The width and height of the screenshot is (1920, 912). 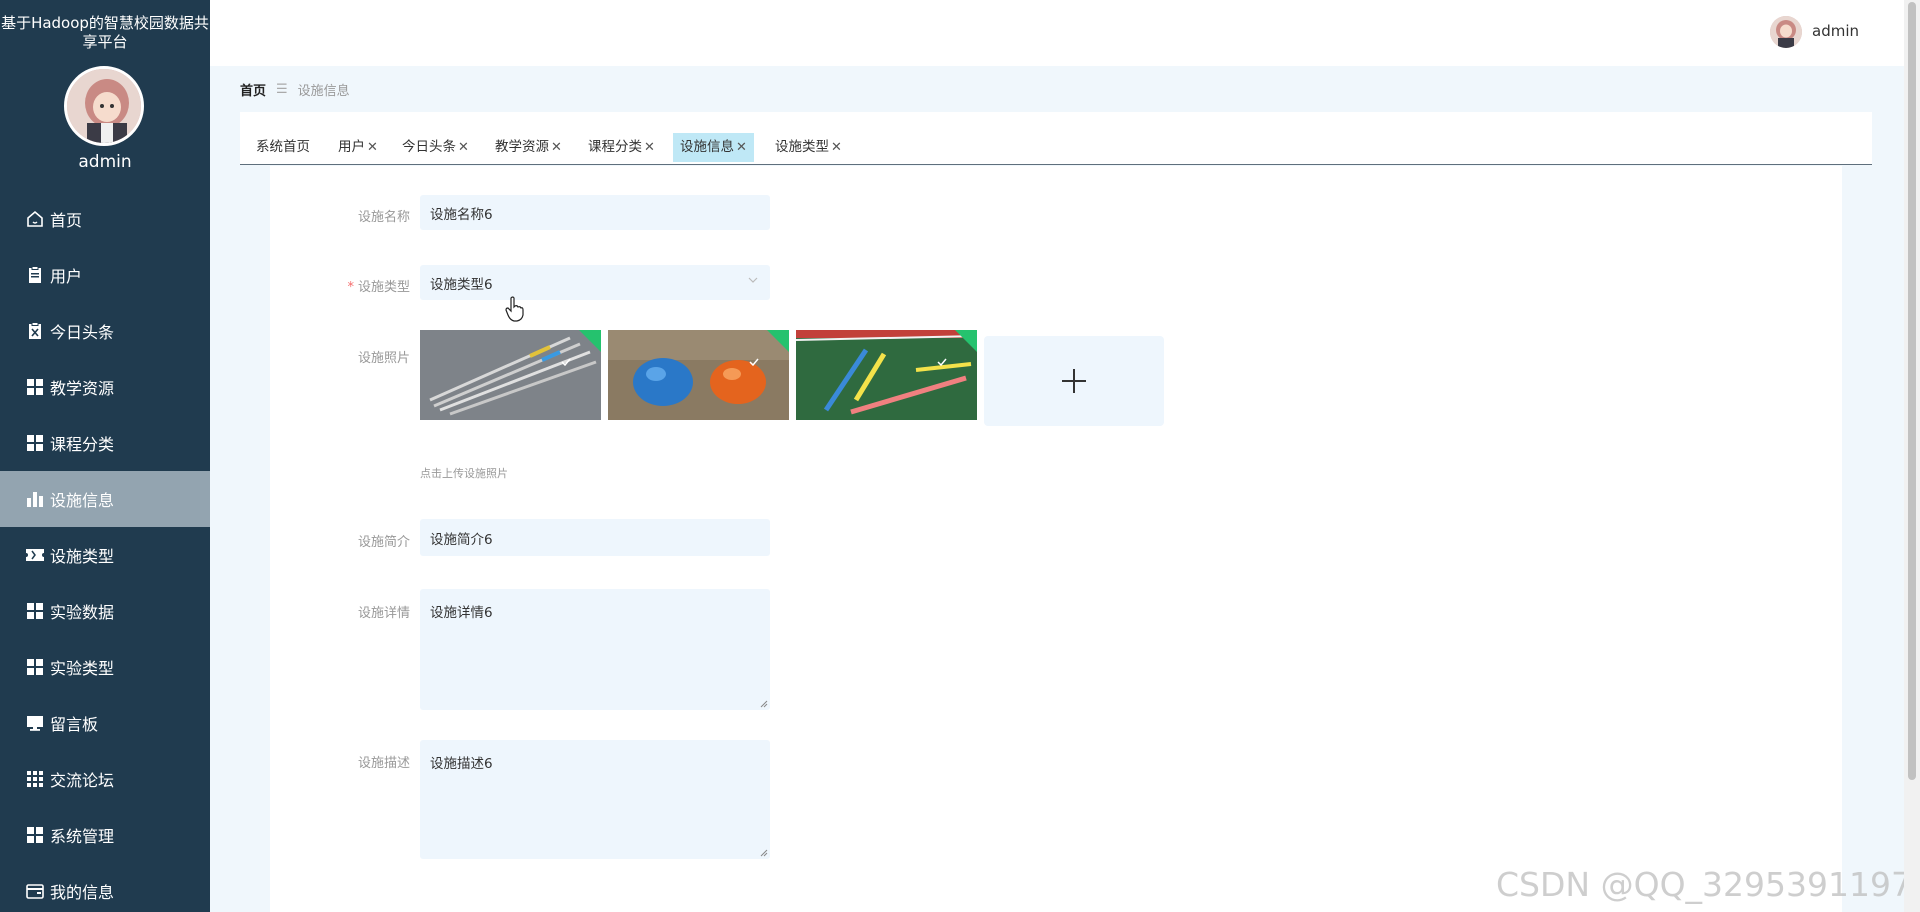 What do you see at coordinates (1057, 33) in the screenshot?
I see `top-header: admin` at bounding box center [1057, 33].